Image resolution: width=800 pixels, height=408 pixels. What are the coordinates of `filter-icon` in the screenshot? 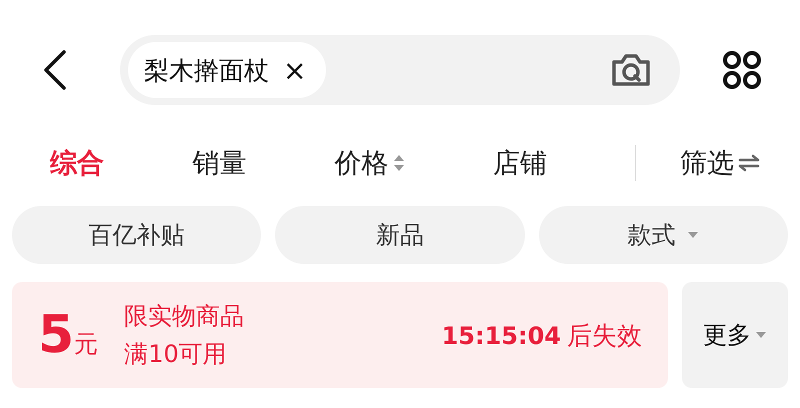 It's located at (749, 163).